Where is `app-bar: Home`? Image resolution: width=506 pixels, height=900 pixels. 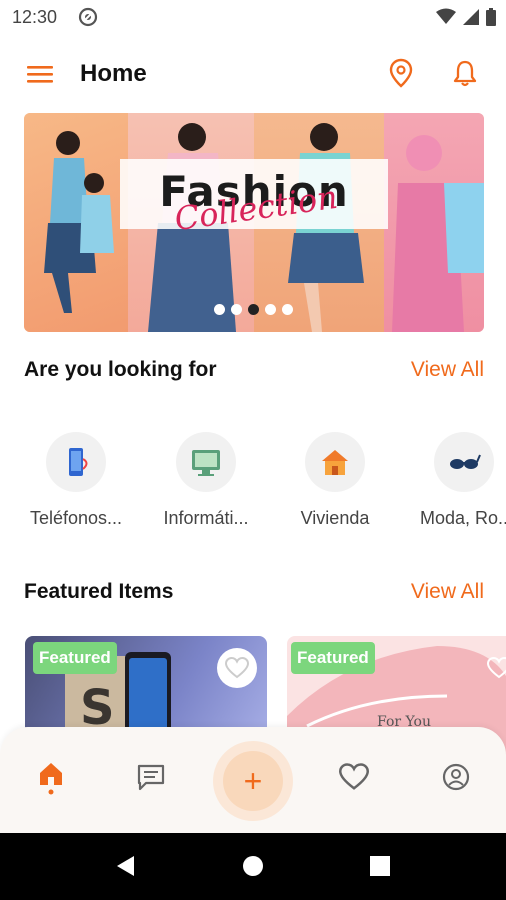 app-bar: Home is located at coordinates (253, 75).